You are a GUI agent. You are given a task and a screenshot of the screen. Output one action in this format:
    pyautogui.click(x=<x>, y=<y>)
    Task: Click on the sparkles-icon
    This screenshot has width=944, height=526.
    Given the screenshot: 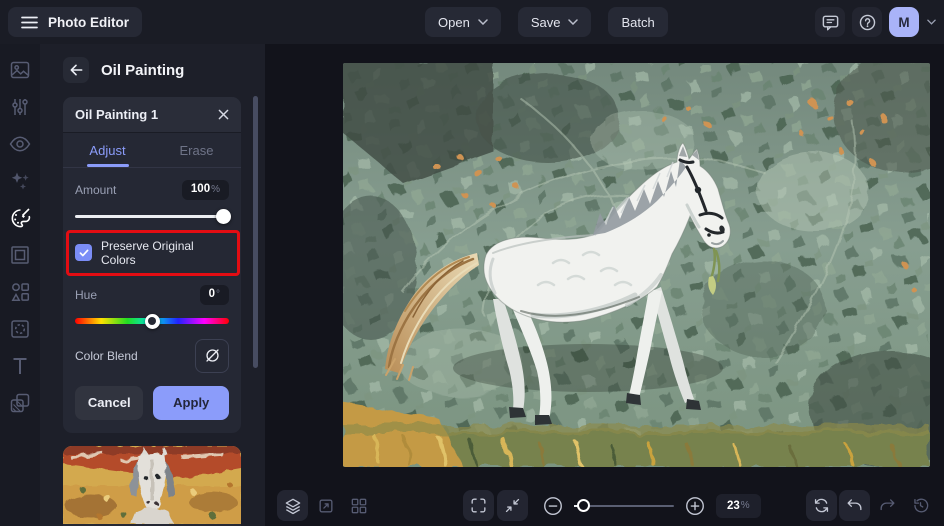 What is the action you would take?
    pyautogui.click(x=20, y=180)
    